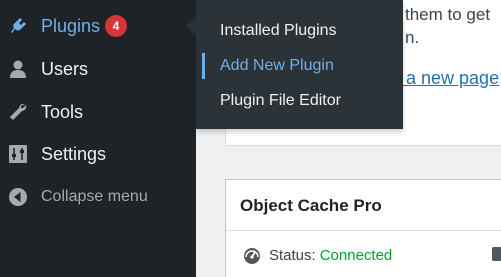  What do you see at coordinates (280, 100) in the screenshot?
I see `submenu-item-label: Plugin File Editor` at bounding box center [280, 100].